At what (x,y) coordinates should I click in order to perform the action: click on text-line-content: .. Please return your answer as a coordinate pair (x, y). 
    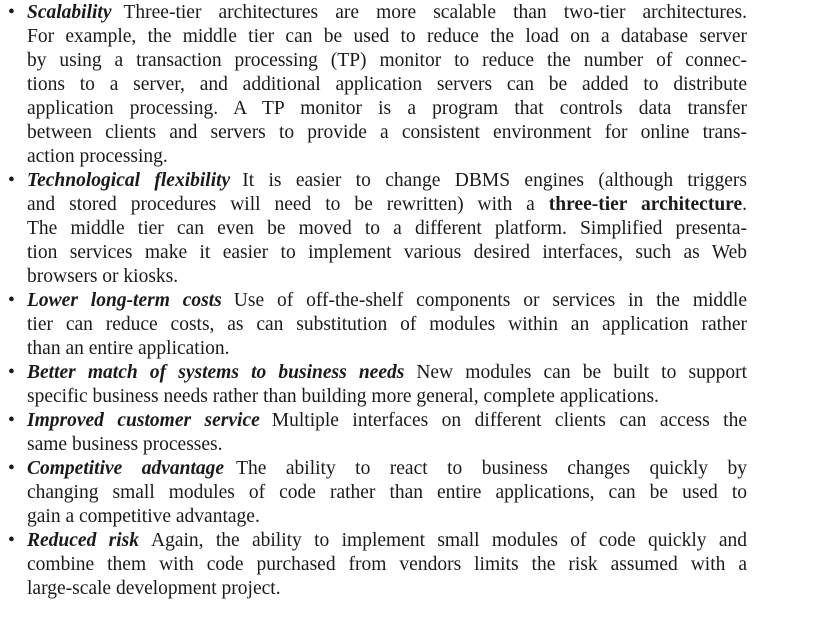
    Looking at the image, I should click on (744, 204).